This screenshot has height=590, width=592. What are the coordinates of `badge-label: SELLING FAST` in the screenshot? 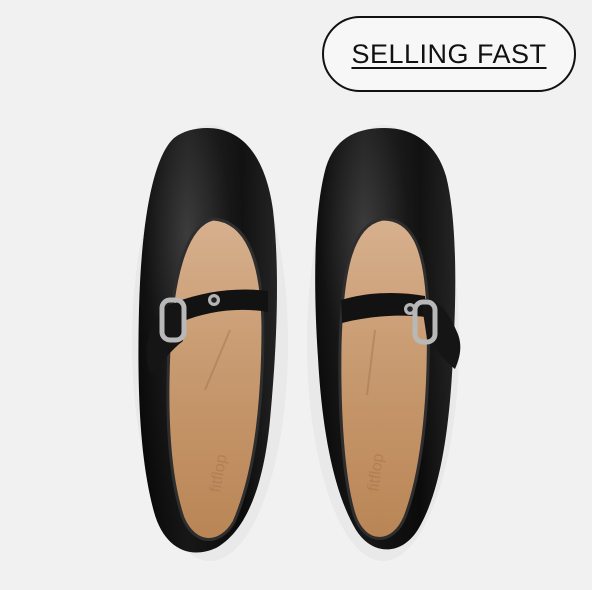 It's located at (449, 53).